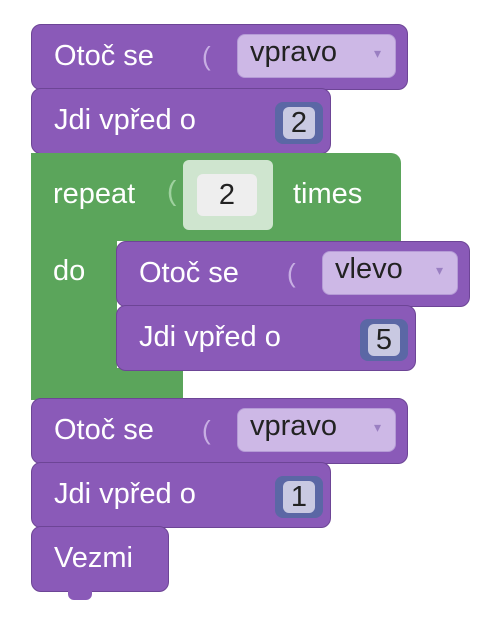 This screenshot has width=503, height=622. I want to click on repeat-count-value: 2, so click(227, 195).